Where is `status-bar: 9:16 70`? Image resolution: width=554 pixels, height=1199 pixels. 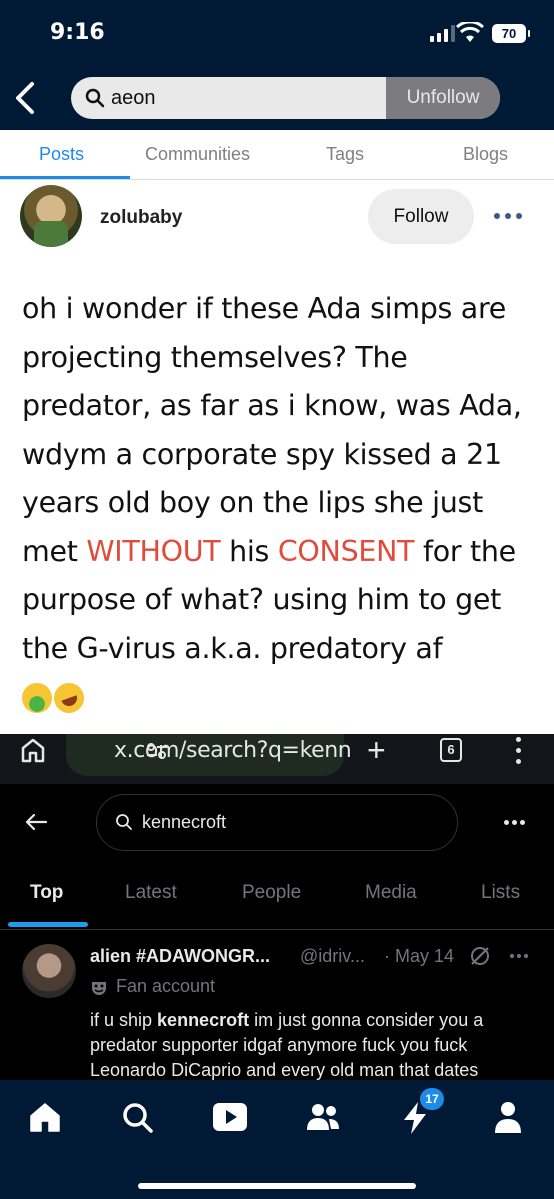 status-bar: 9:16 70 is located at coordinates (277, 34).